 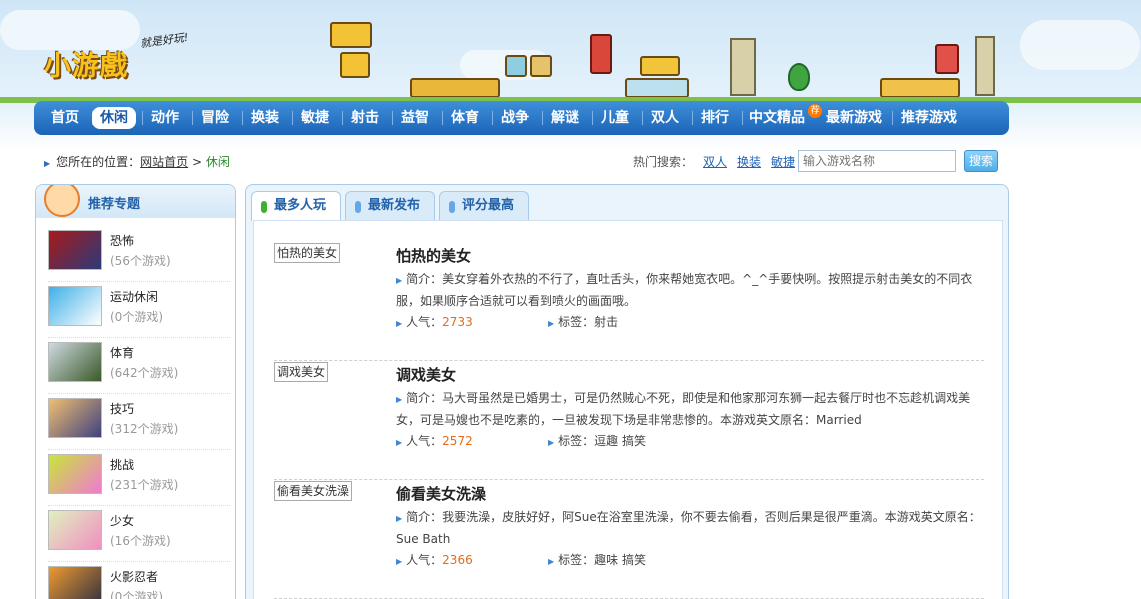 What do you see at coordinates (265, 118) in the screenshot?
I see `nav-item-dressup: 换装` at bounding box center [265, 118].